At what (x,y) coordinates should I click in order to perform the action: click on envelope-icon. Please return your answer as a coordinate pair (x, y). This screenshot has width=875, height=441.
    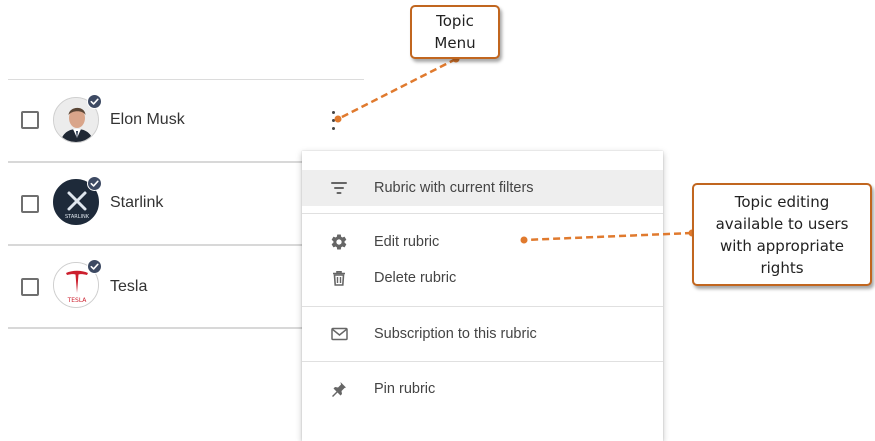
    Looking at the image, I should click on (339, 334).